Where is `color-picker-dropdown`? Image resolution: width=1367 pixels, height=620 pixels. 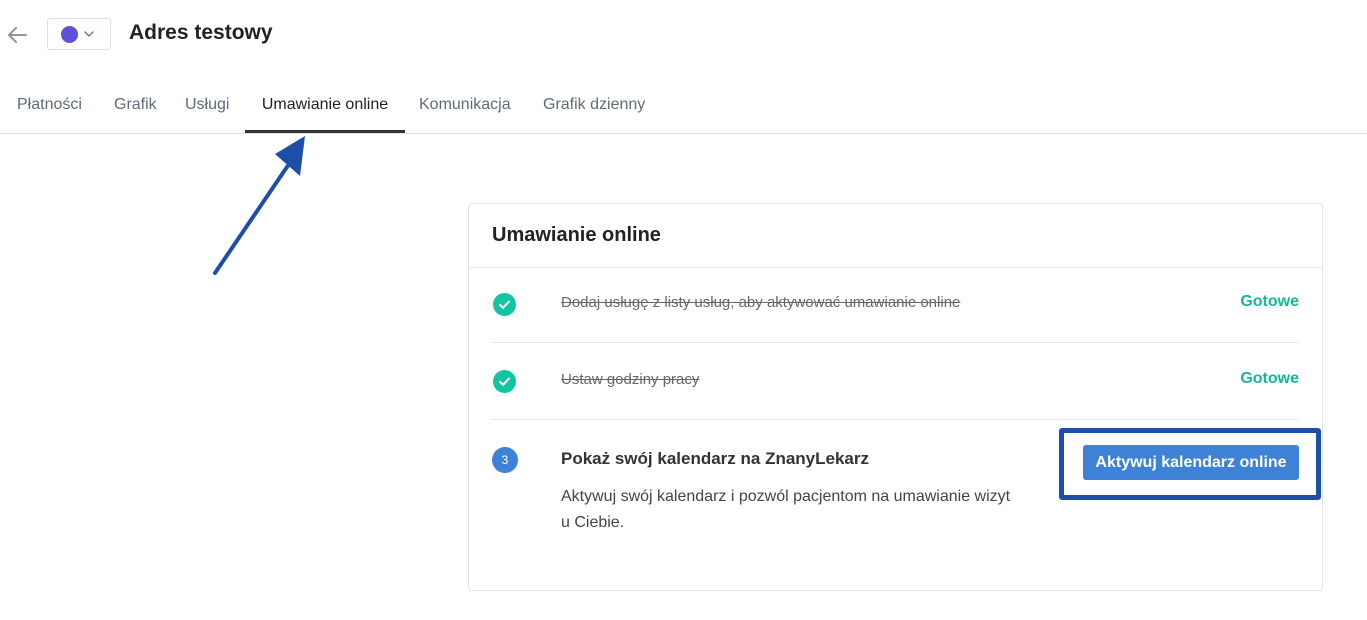
color-picker-dropdown is located at coordinates (79, 34).